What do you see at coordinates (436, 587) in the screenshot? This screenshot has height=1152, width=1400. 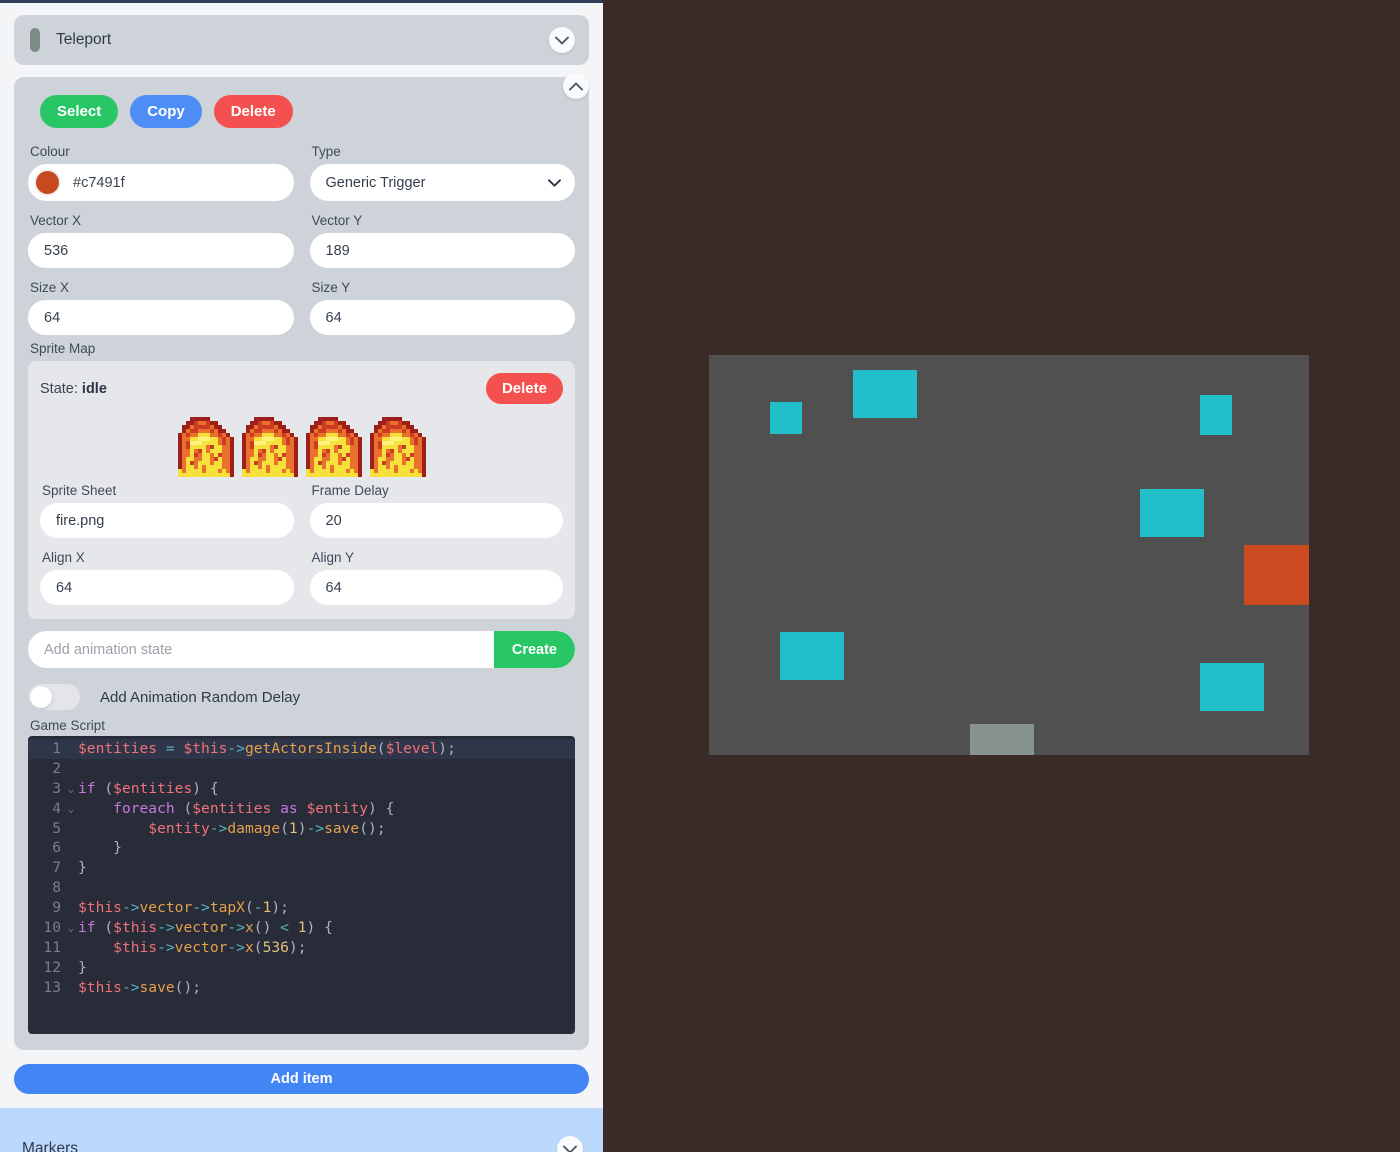 I see `align-y-input` at bounding box center [436, 587].